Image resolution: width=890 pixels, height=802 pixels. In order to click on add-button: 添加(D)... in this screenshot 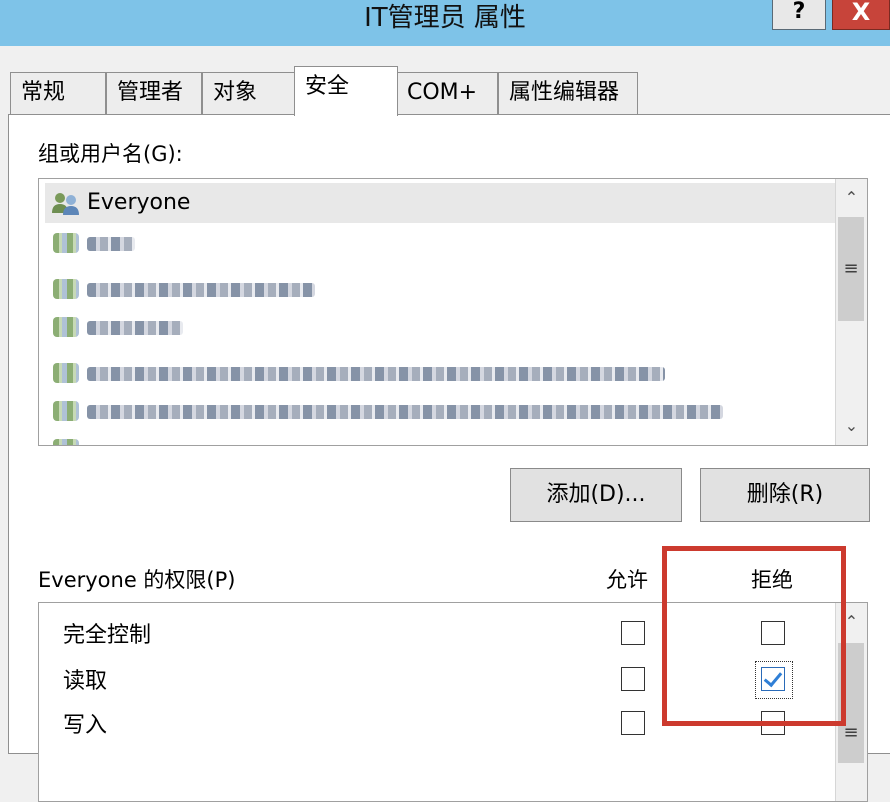, I will do `click(596, 495)`.